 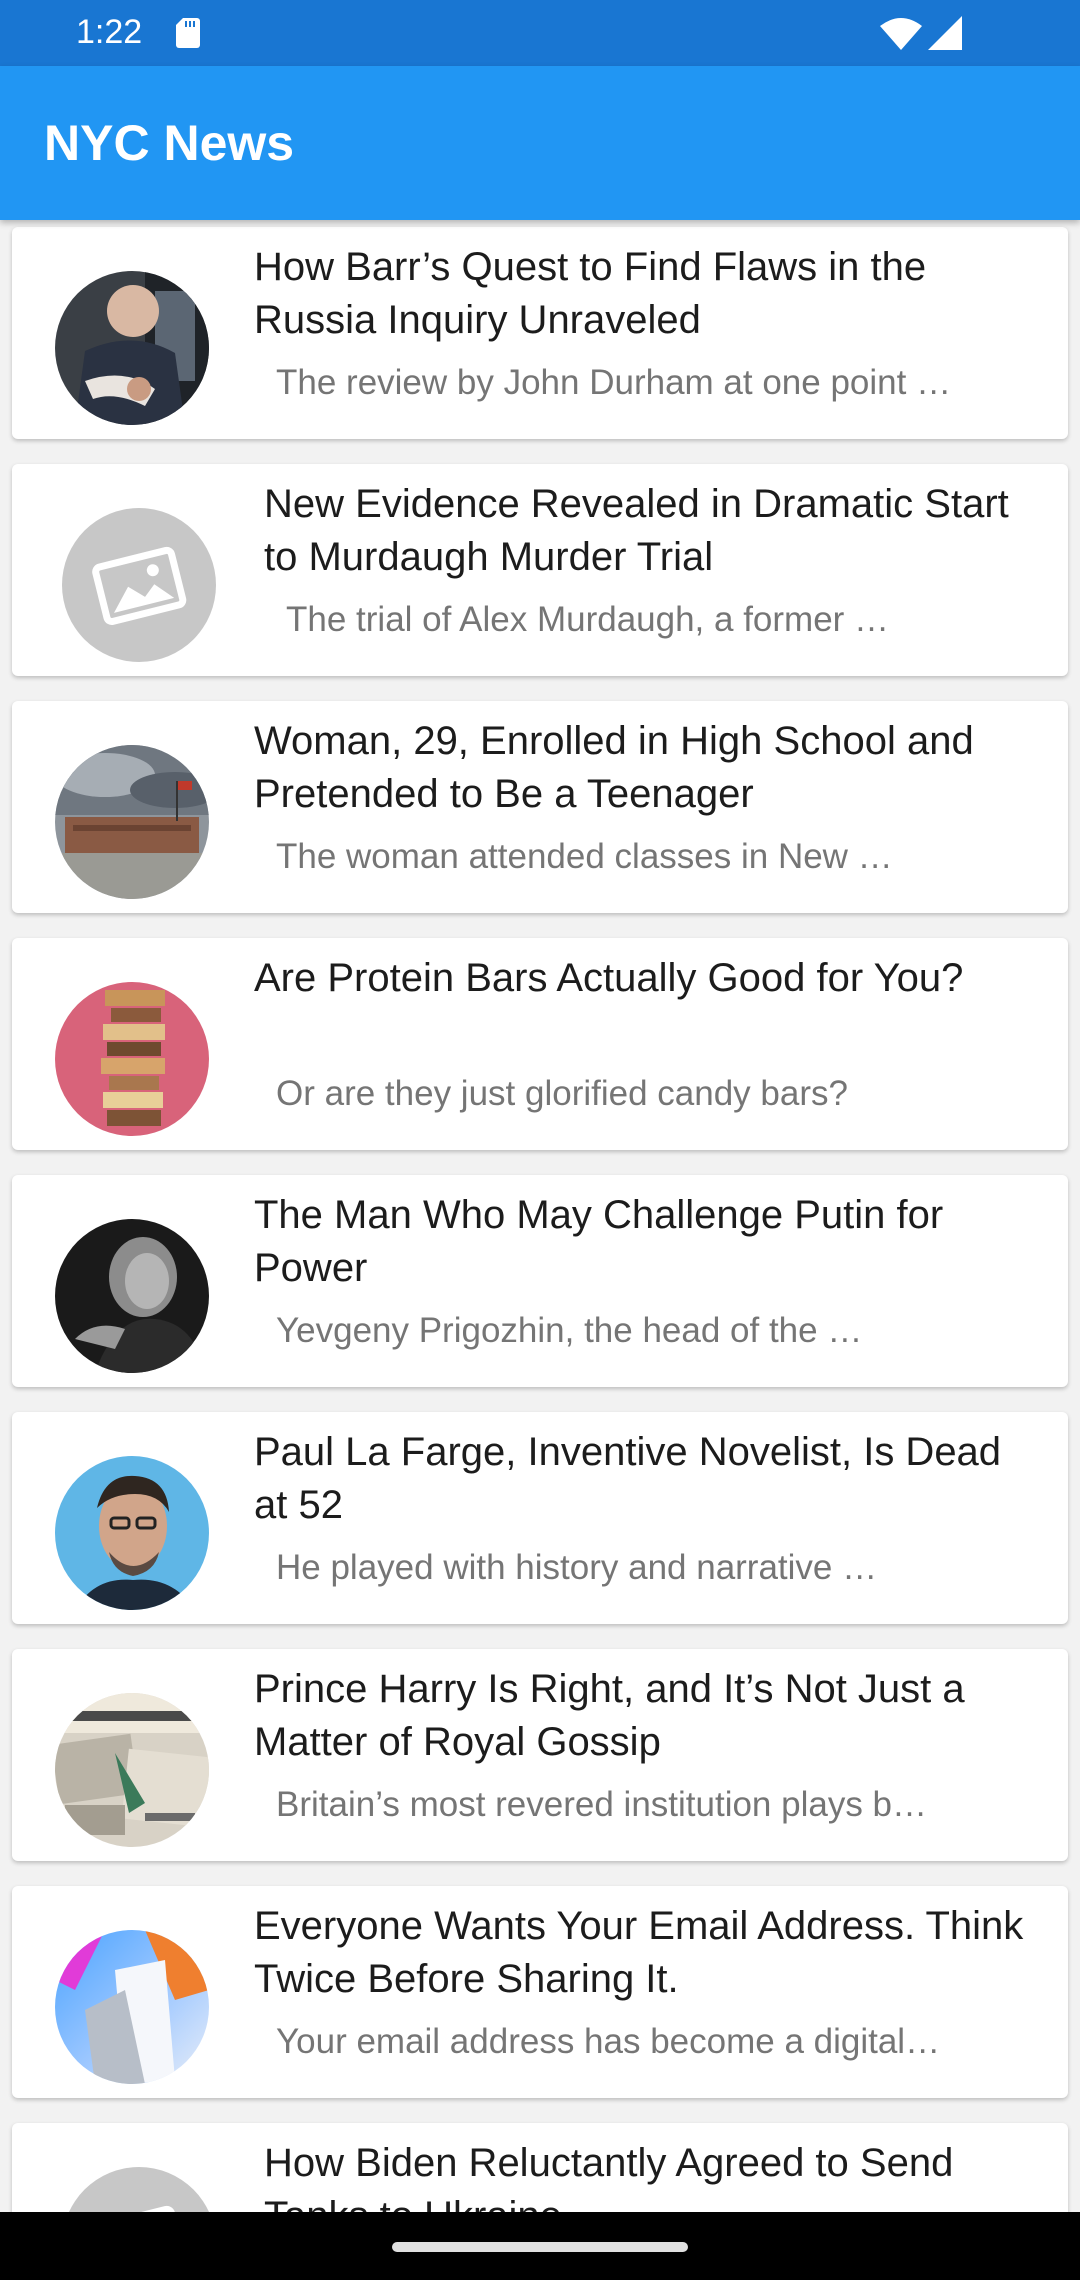 What do you see at coordinates (169, 143) in the screenshot?
I see `app-title: NYC News` at bounding box center [169, 143].